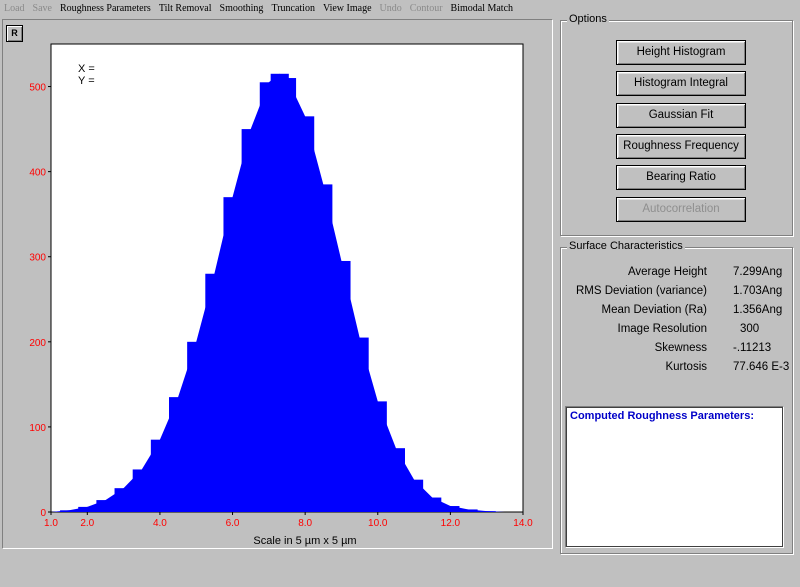 The width and height of the screenshot is (800, 587). Describe the element at coordinates (758, 291) in the screenshot. I see `rms-deviation-value: 1.703Ang` at that location.